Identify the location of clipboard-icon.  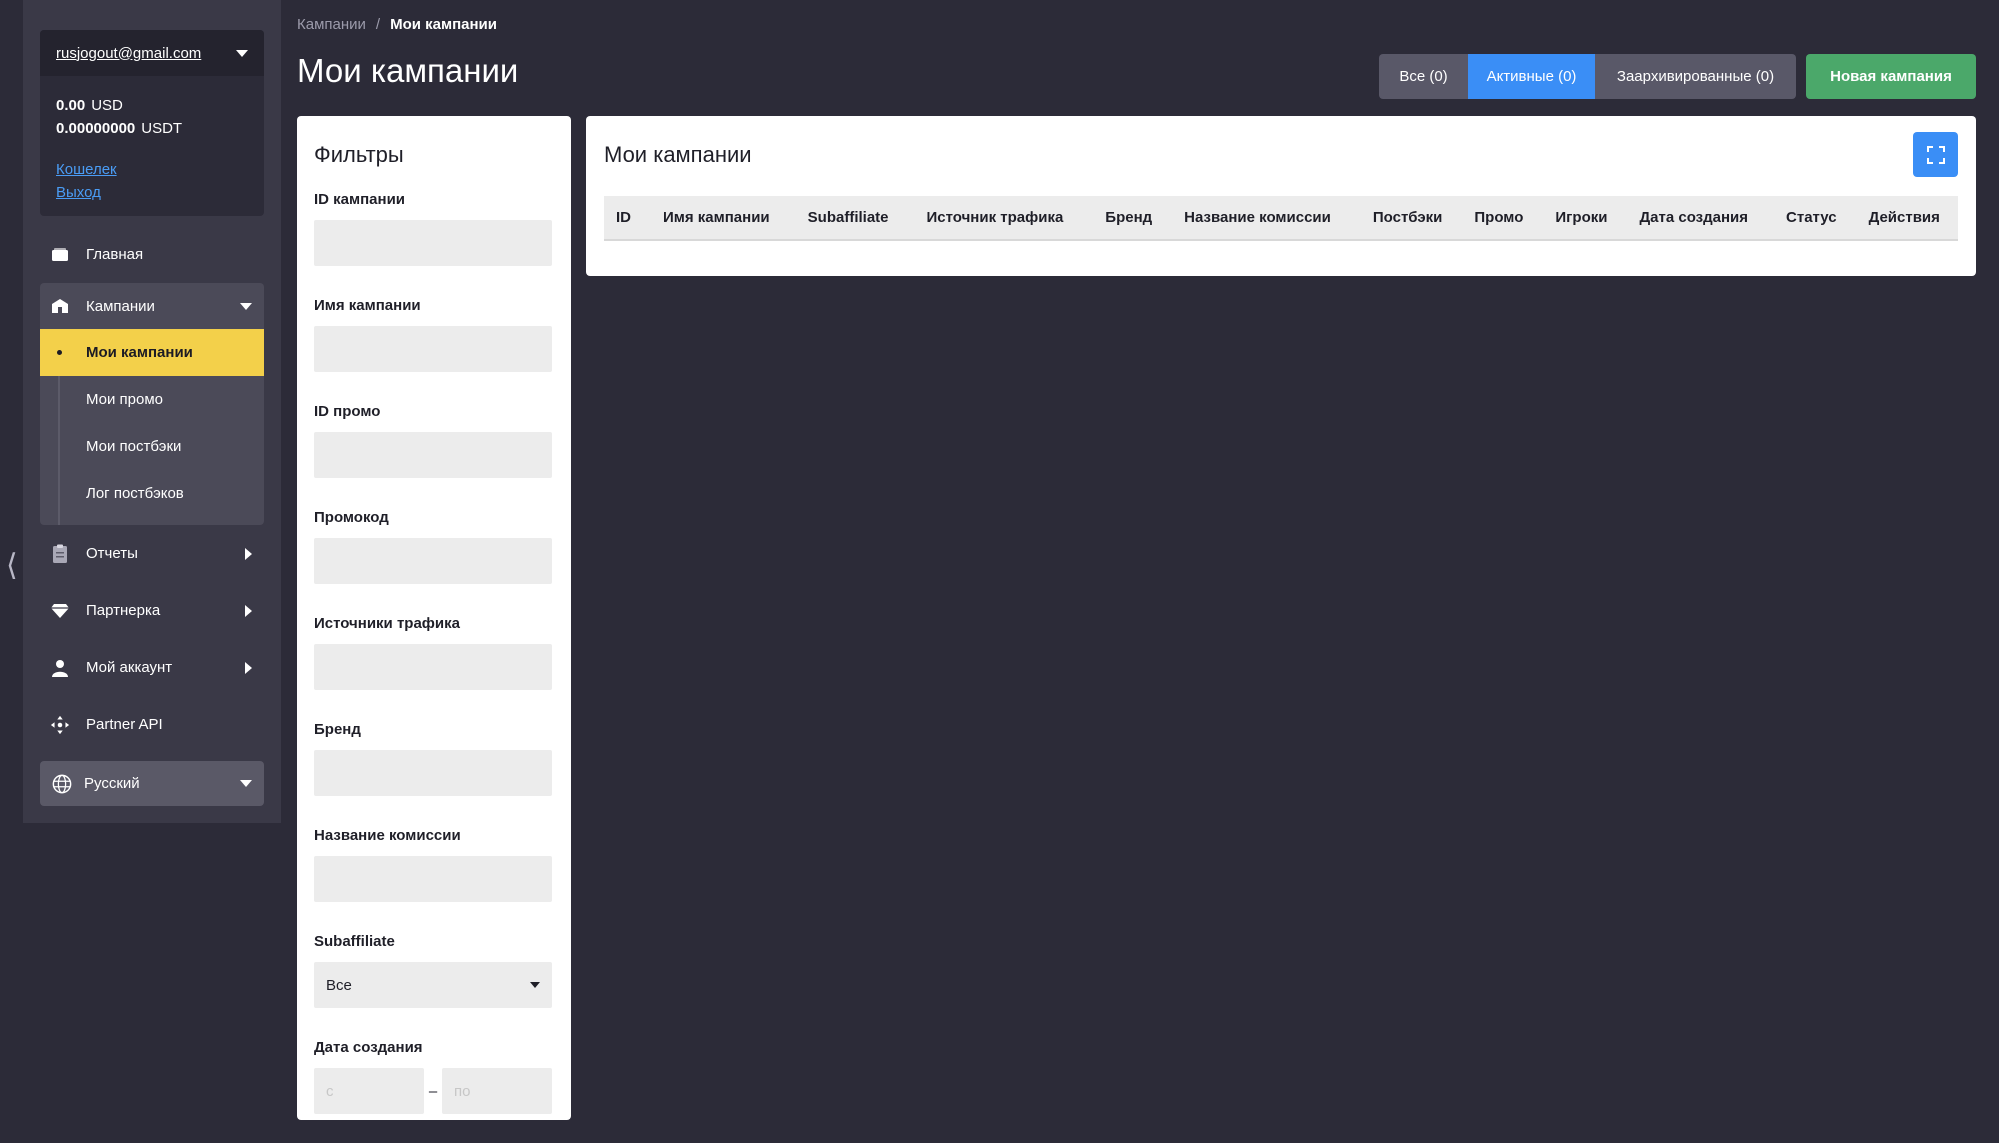
(60, 554).